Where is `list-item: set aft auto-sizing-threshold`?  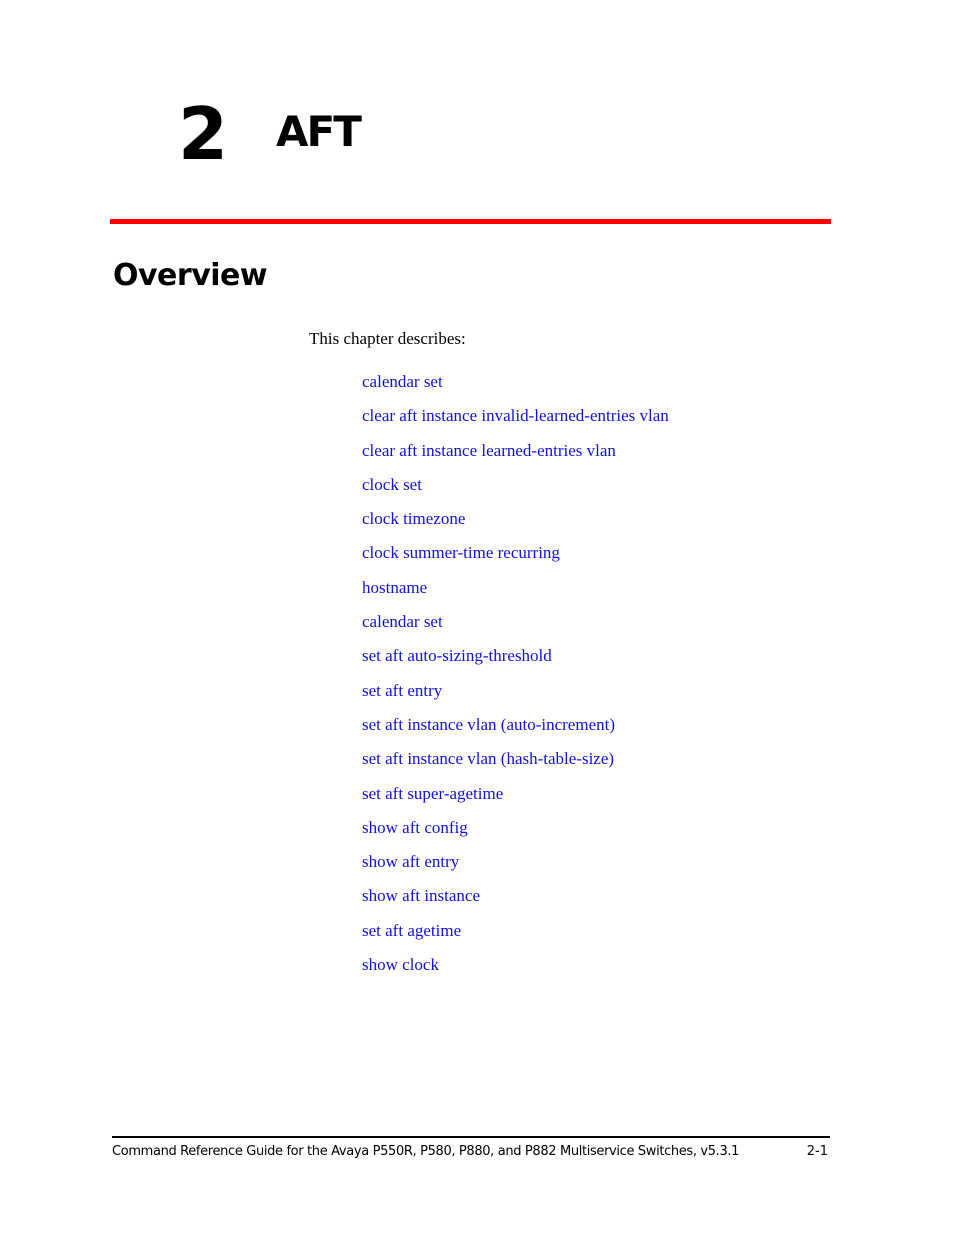 list-item: set aft auto-sizing-threshold is located at coordinates (515, 663).